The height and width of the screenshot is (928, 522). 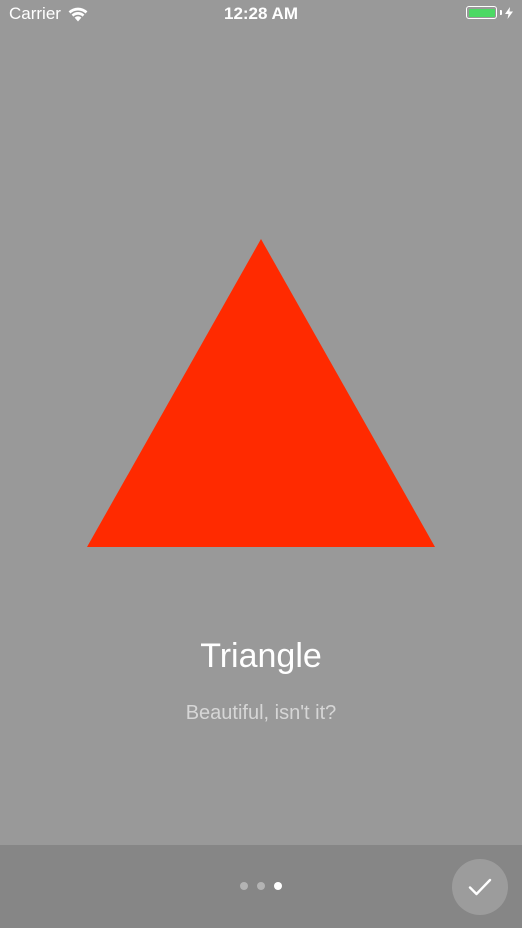 I want to click on done-button, so click(x=480, y=887).